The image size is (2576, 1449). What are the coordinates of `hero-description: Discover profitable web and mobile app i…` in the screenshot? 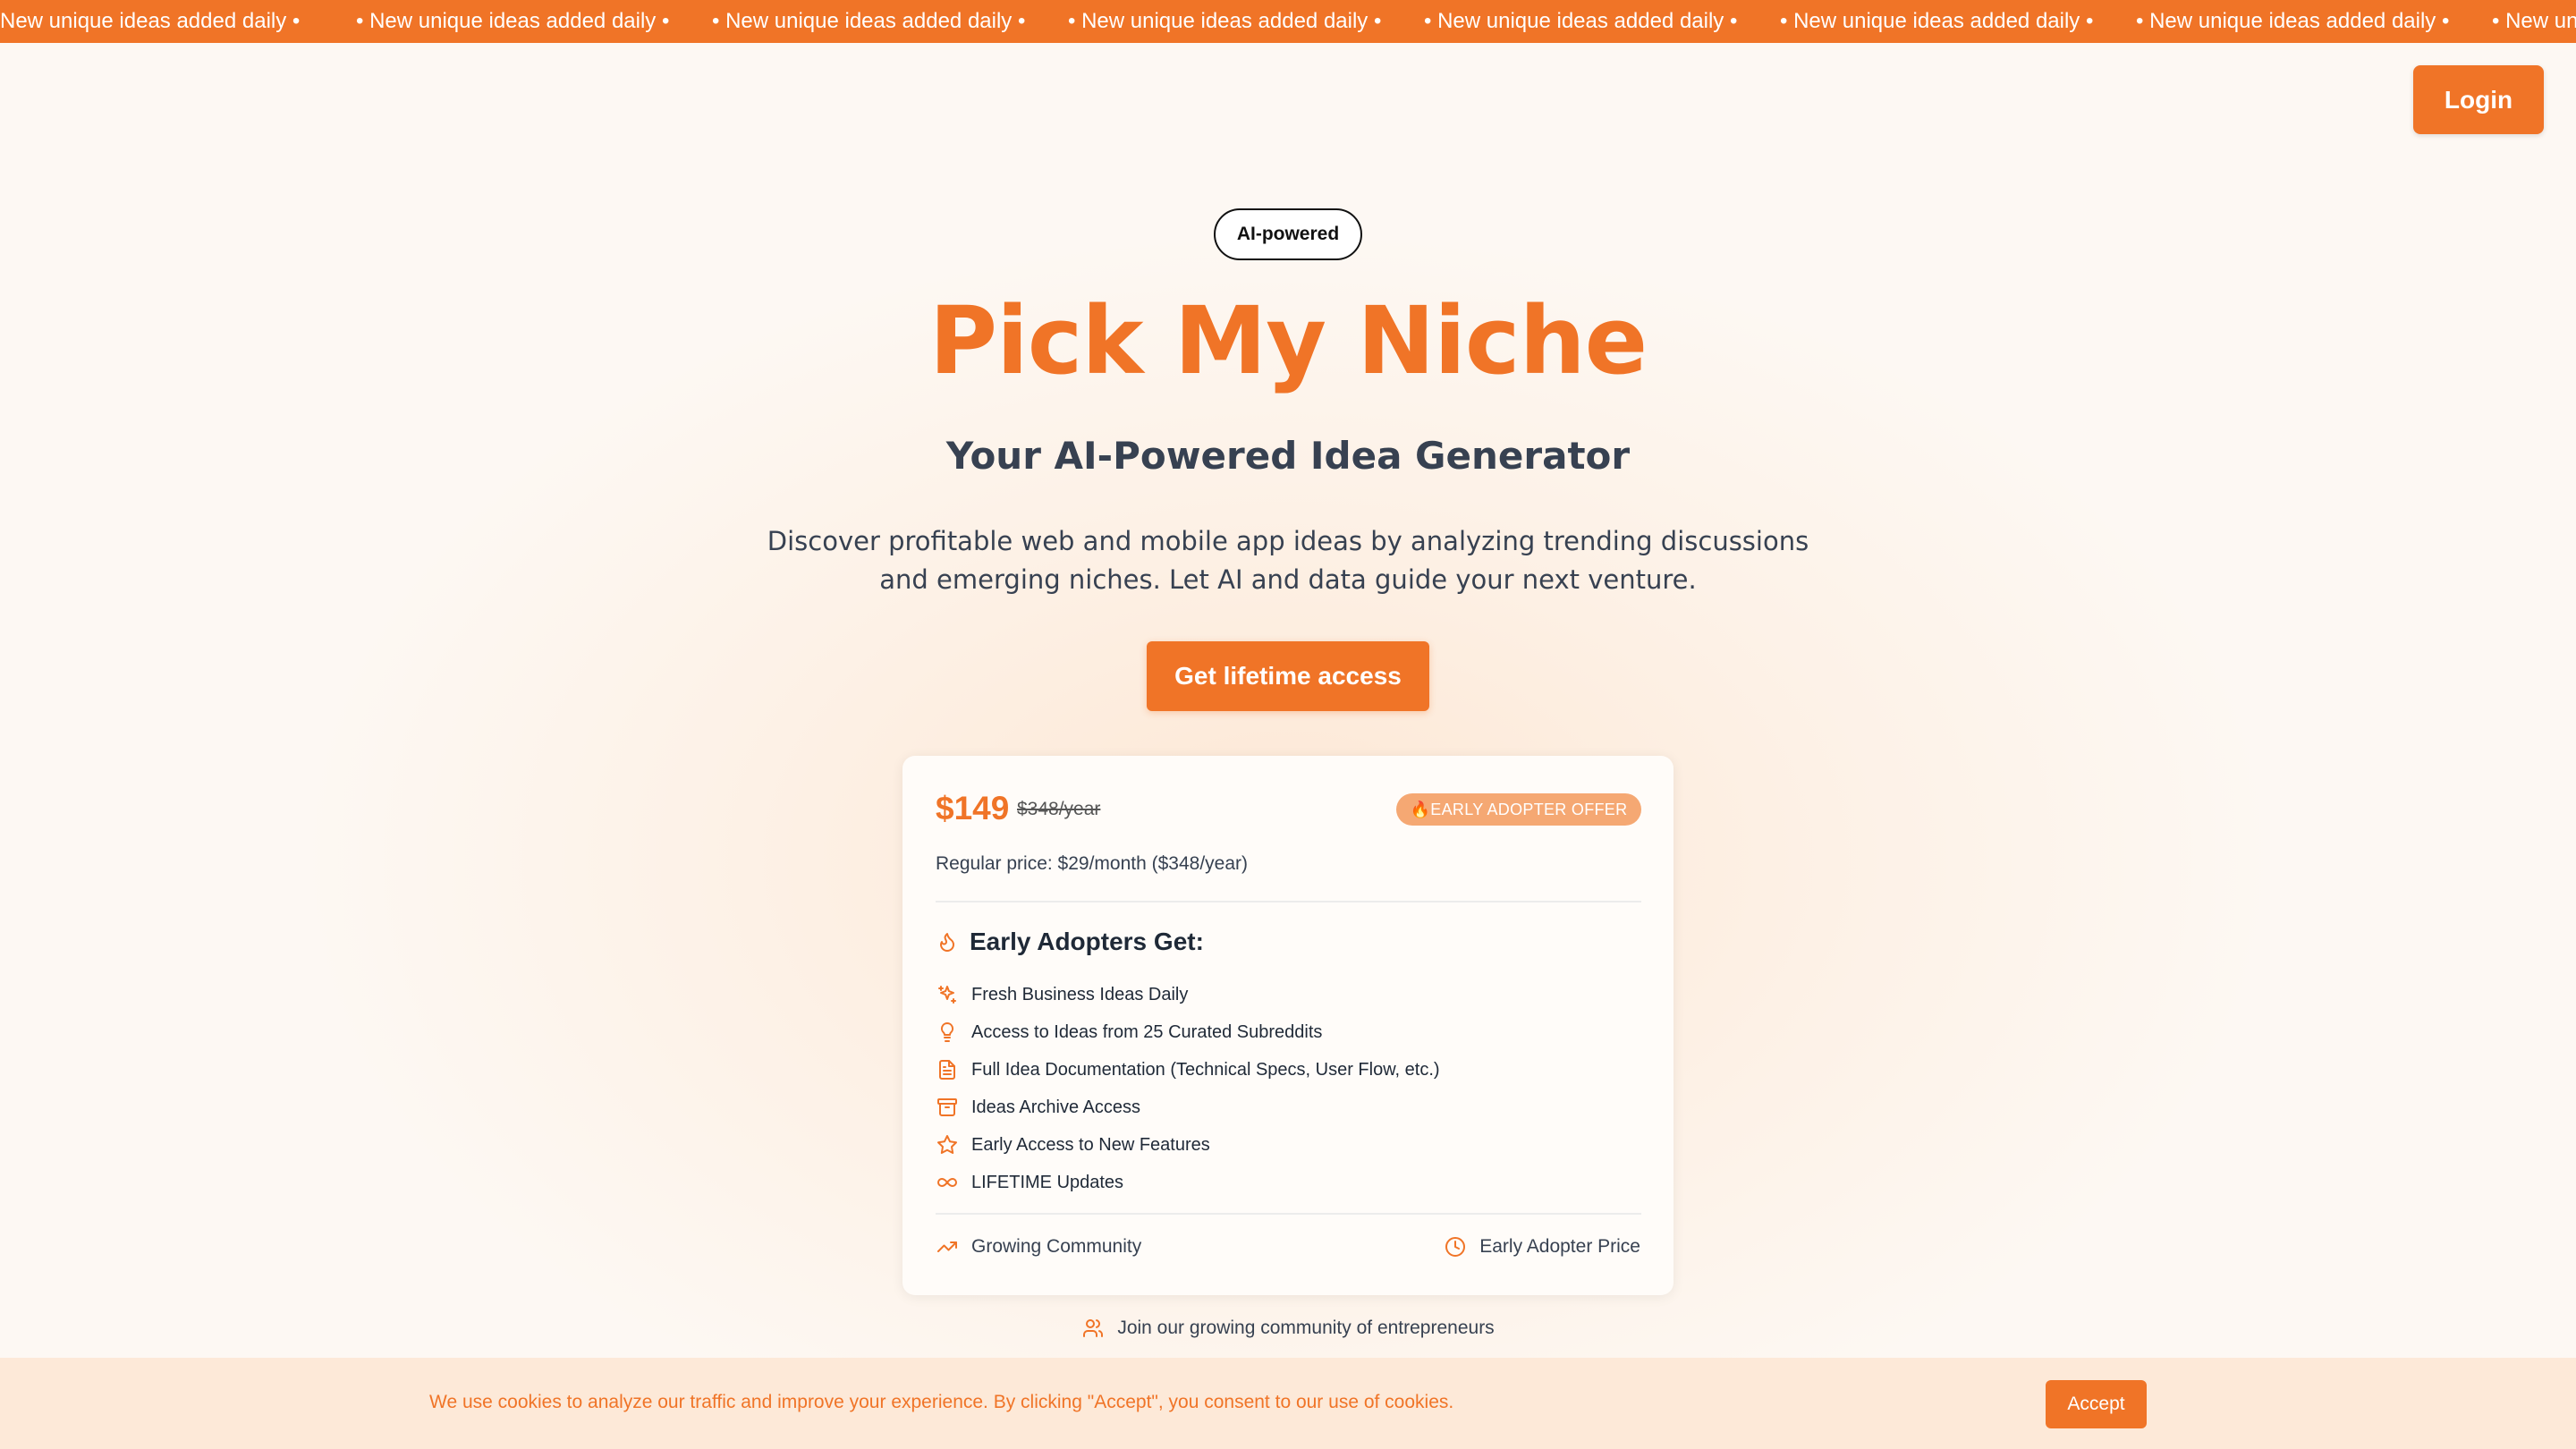 It's located at (1288, 560).